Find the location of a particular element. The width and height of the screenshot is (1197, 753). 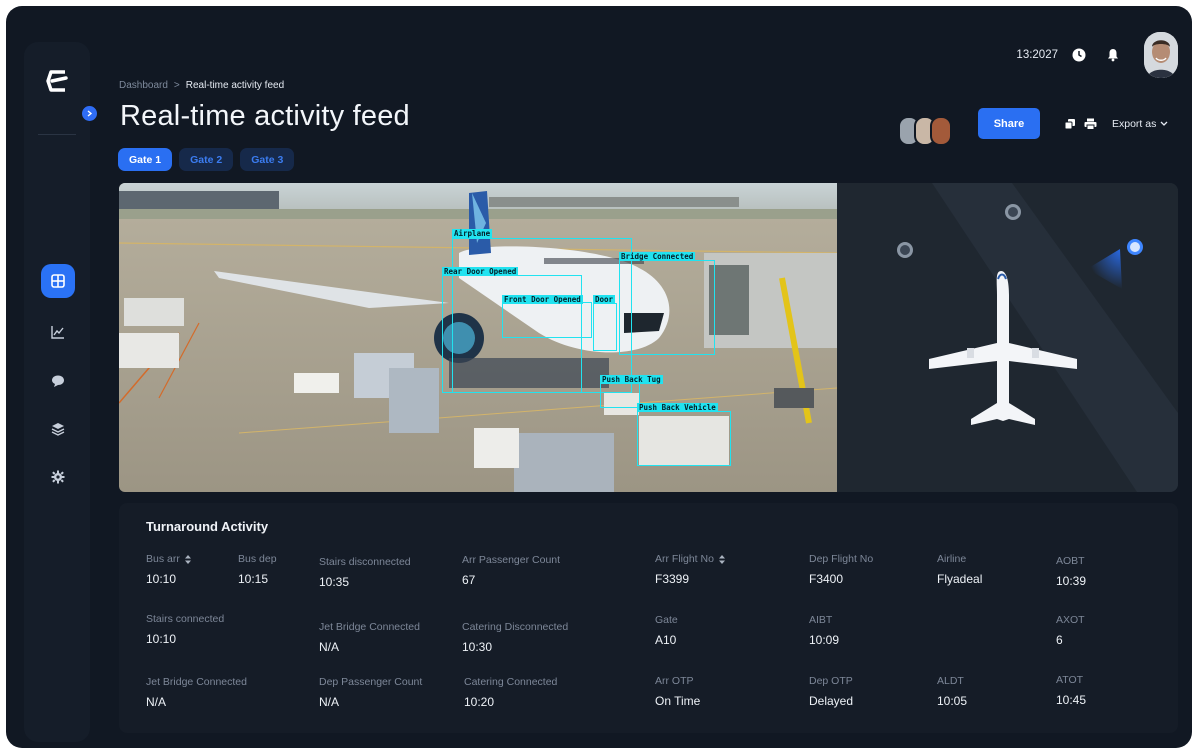

breadcrumb: Dashboard > Real-time activity feed is located at coordinates (201, 85).